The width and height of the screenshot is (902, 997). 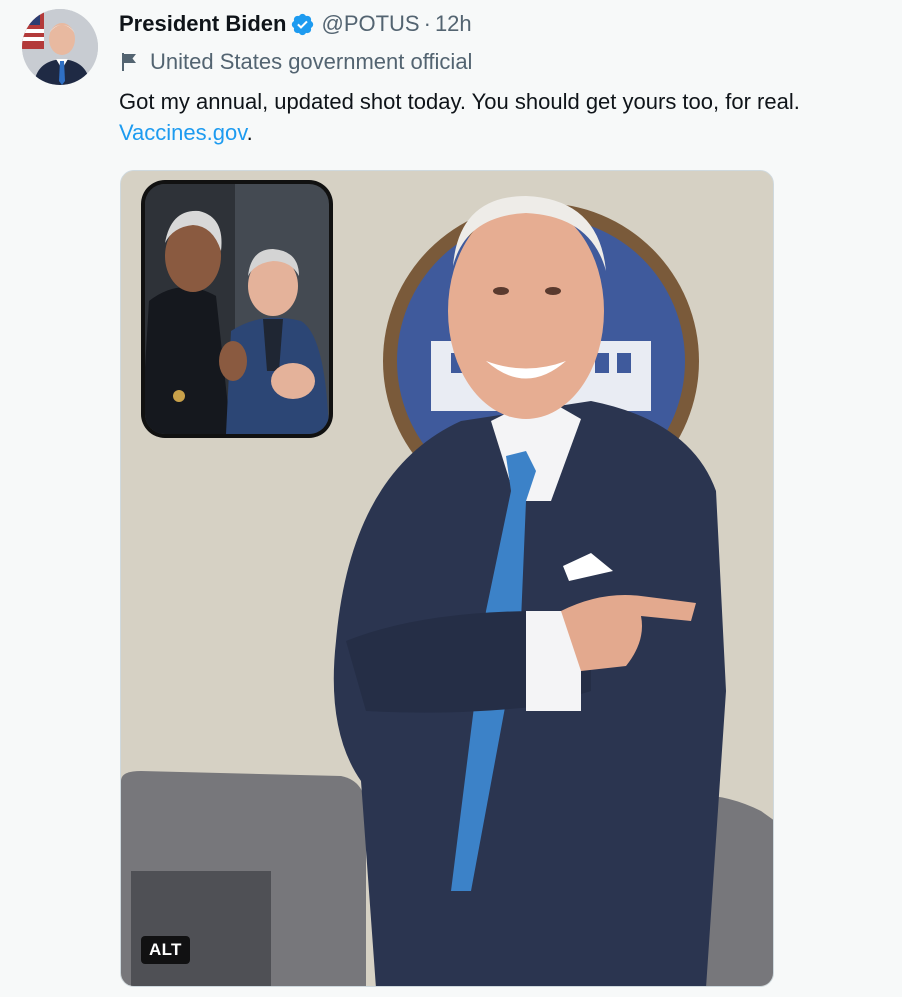 I want to click on author-avatar, so click(x=60, y=47).